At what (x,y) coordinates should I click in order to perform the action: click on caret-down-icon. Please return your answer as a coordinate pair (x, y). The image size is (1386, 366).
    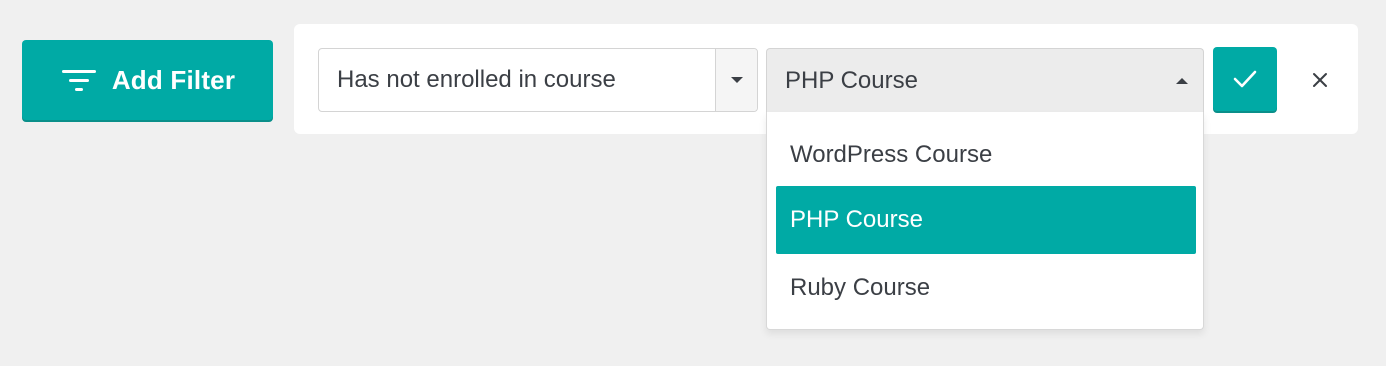
    Looking at the image, I should click on (736, 80).